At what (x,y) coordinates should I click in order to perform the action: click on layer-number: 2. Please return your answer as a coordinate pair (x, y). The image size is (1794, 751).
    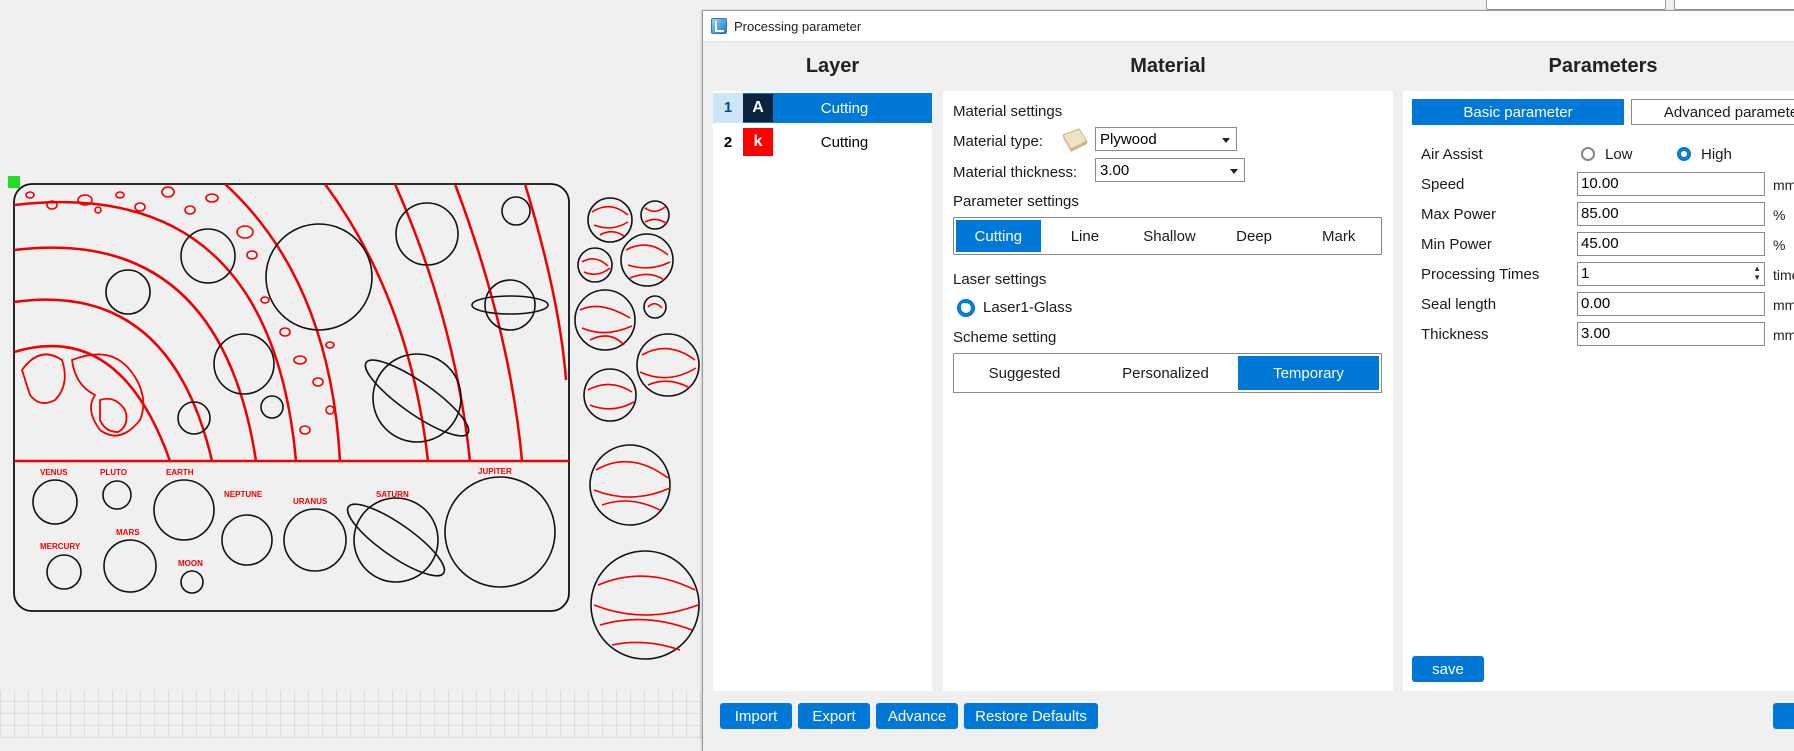
    Looking at the image, I should click on (728, 142).